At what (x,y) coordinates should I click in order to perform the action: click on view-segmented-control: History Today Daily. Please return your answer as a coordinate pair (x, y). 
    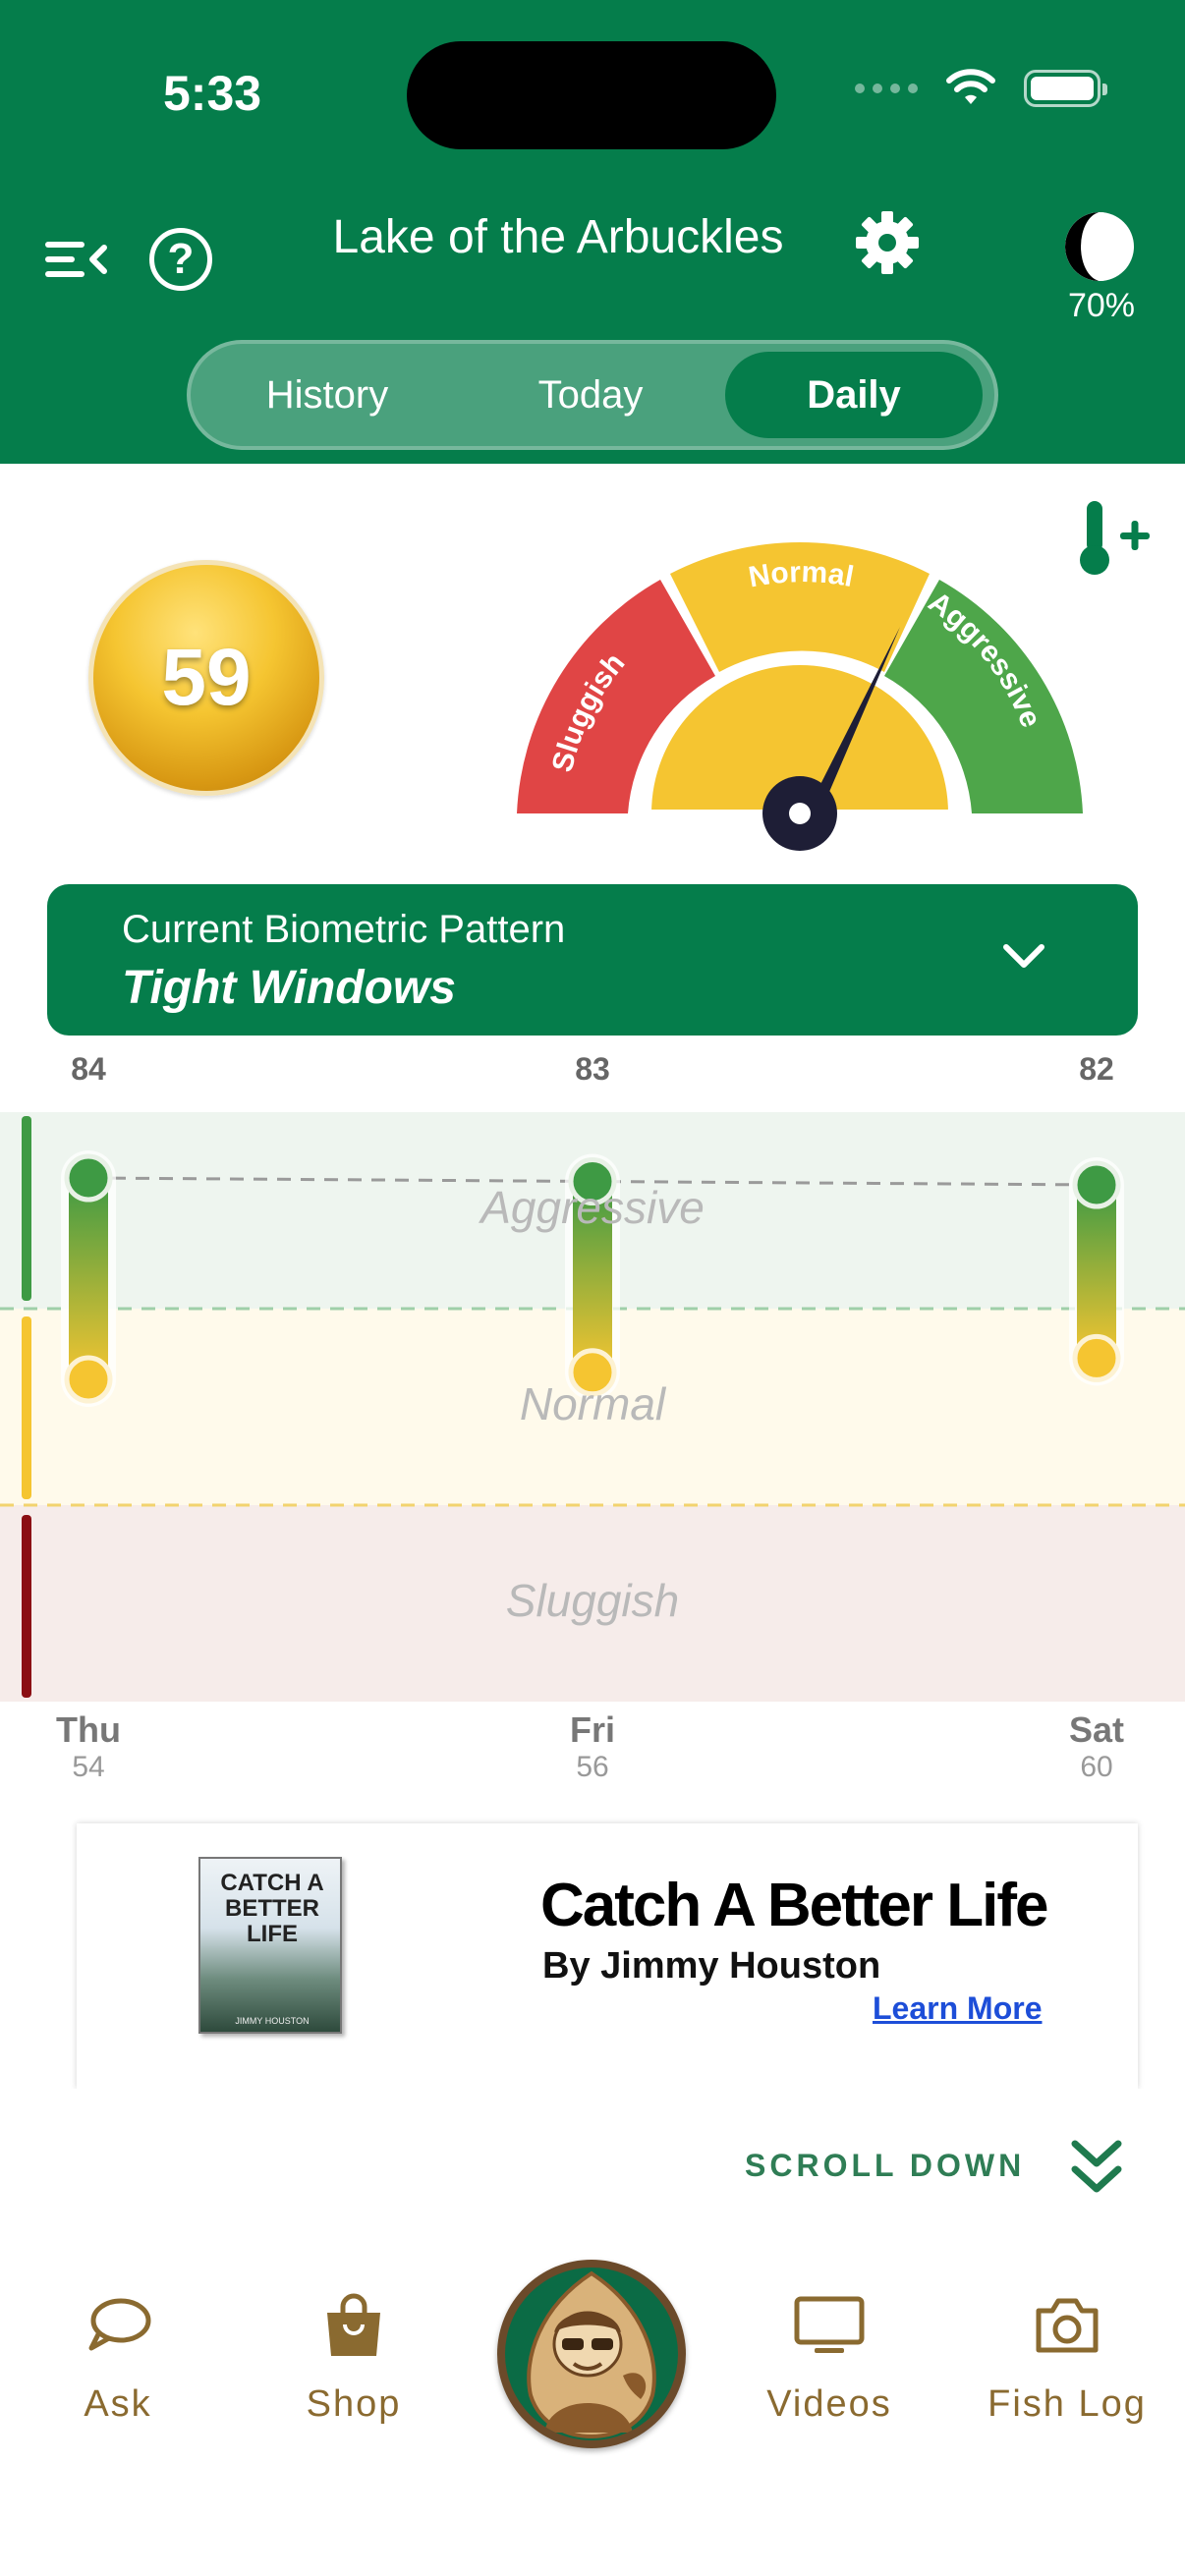
    Looking at the image, I should click on (592, 395).